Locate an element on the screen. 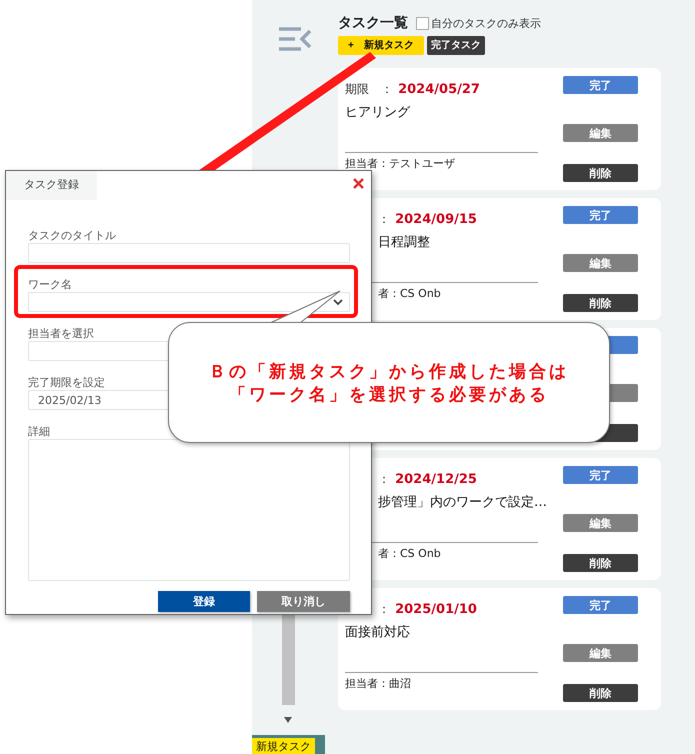  work-select is located at coordinates (189, 302).